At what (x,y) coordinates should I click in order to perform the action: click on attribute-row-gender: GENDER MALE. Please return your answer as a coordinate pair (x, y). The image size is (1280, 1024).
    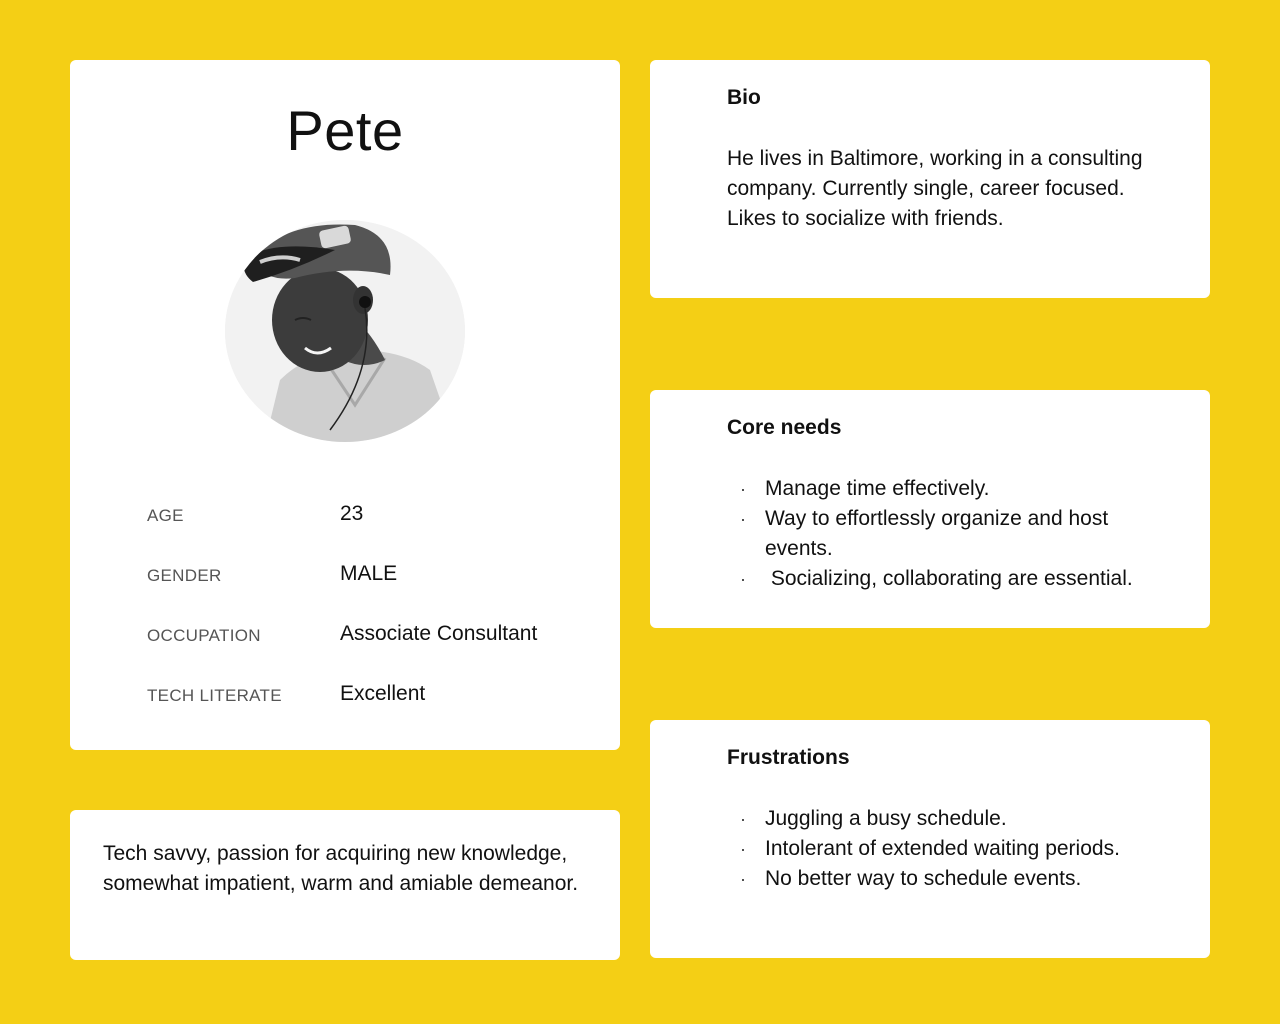
    Looking at the image, I should click on (367, 575).